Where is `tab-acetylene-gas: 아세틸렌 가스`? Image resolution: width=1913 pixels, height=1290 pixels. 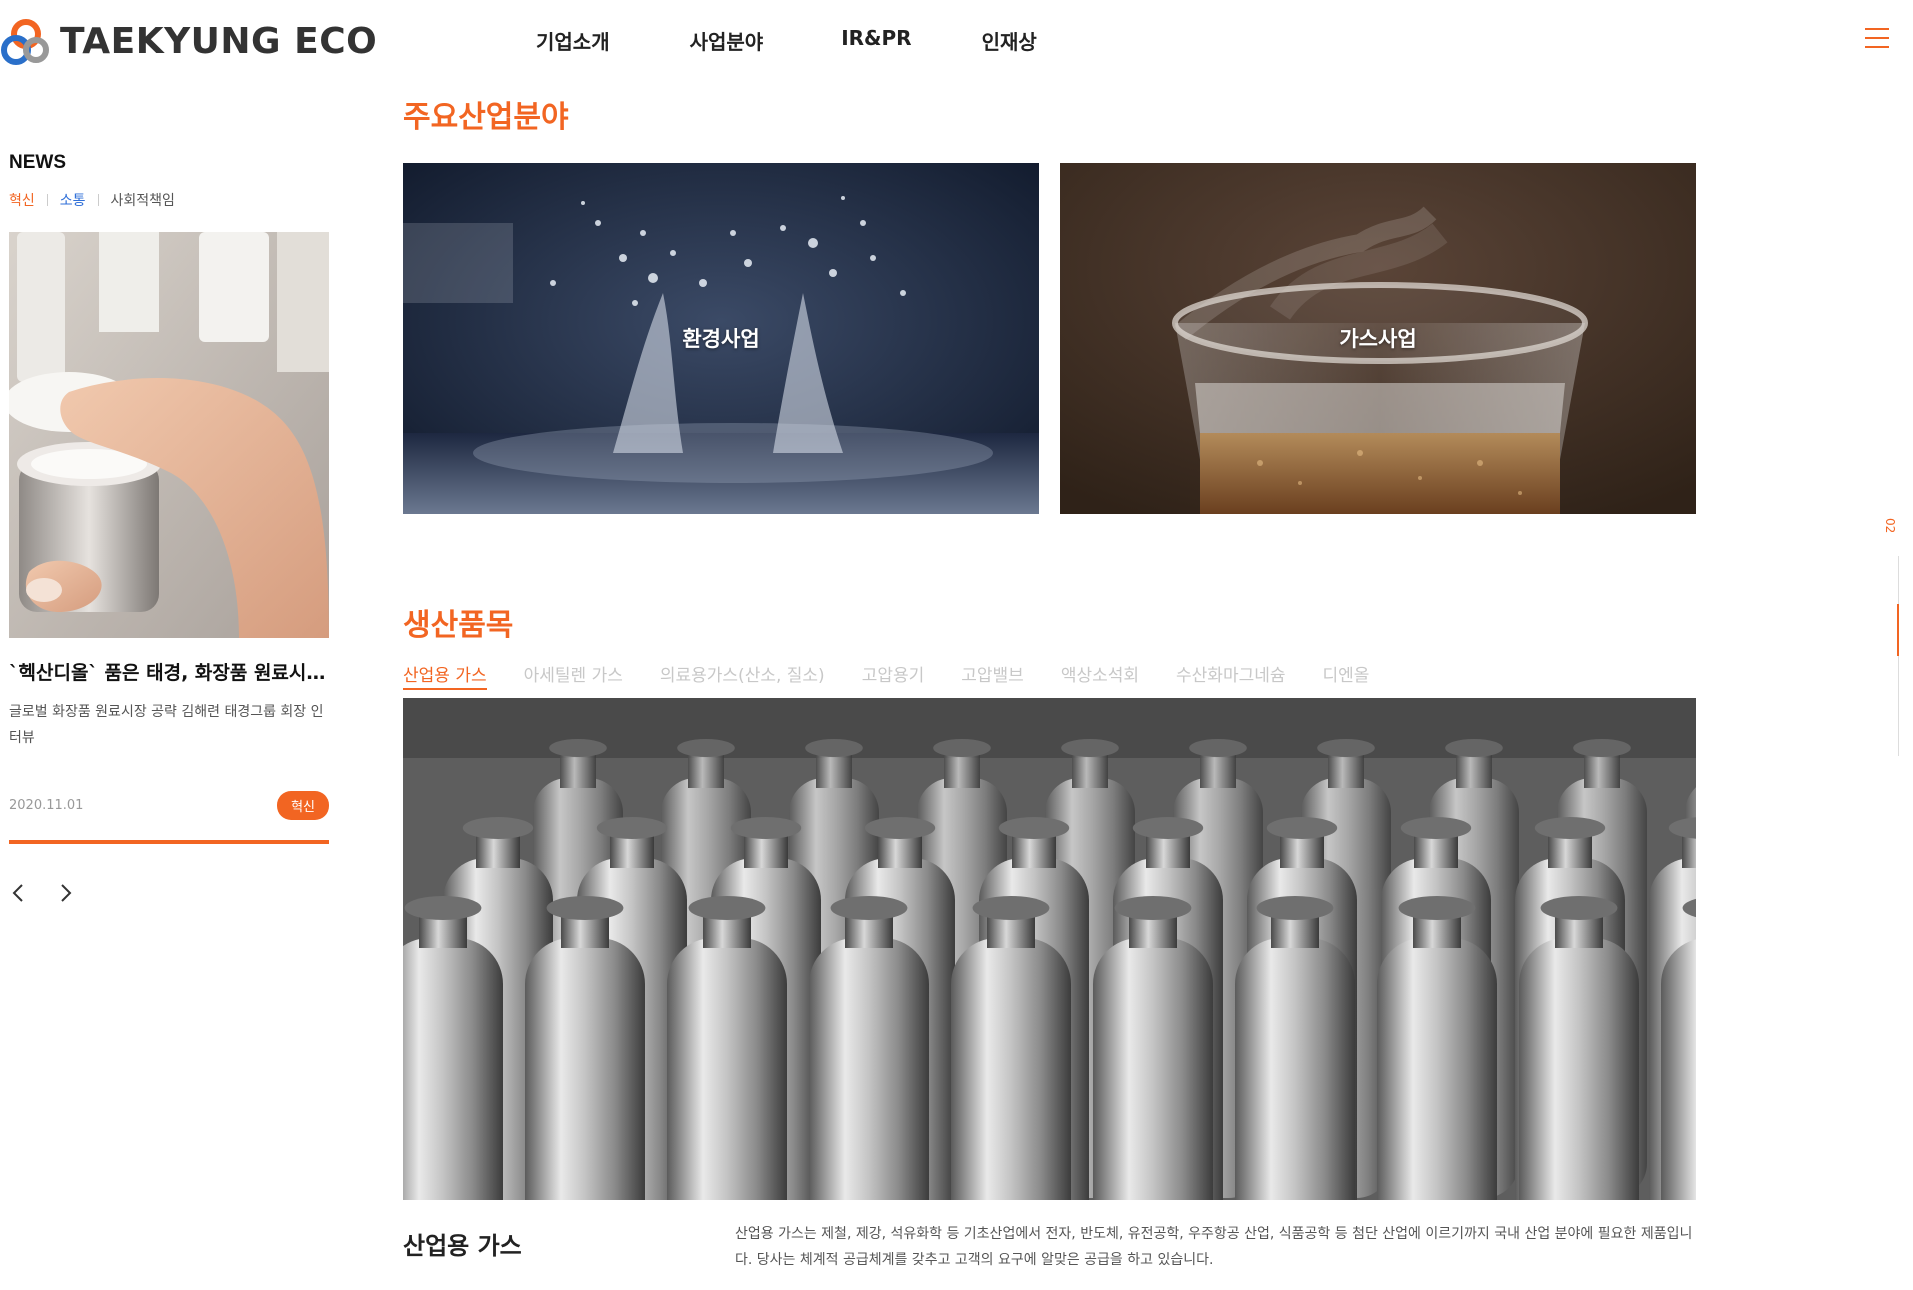 tab-acetylene-gas: 아세틸렌 가스 is located at coordinates (573, 675).